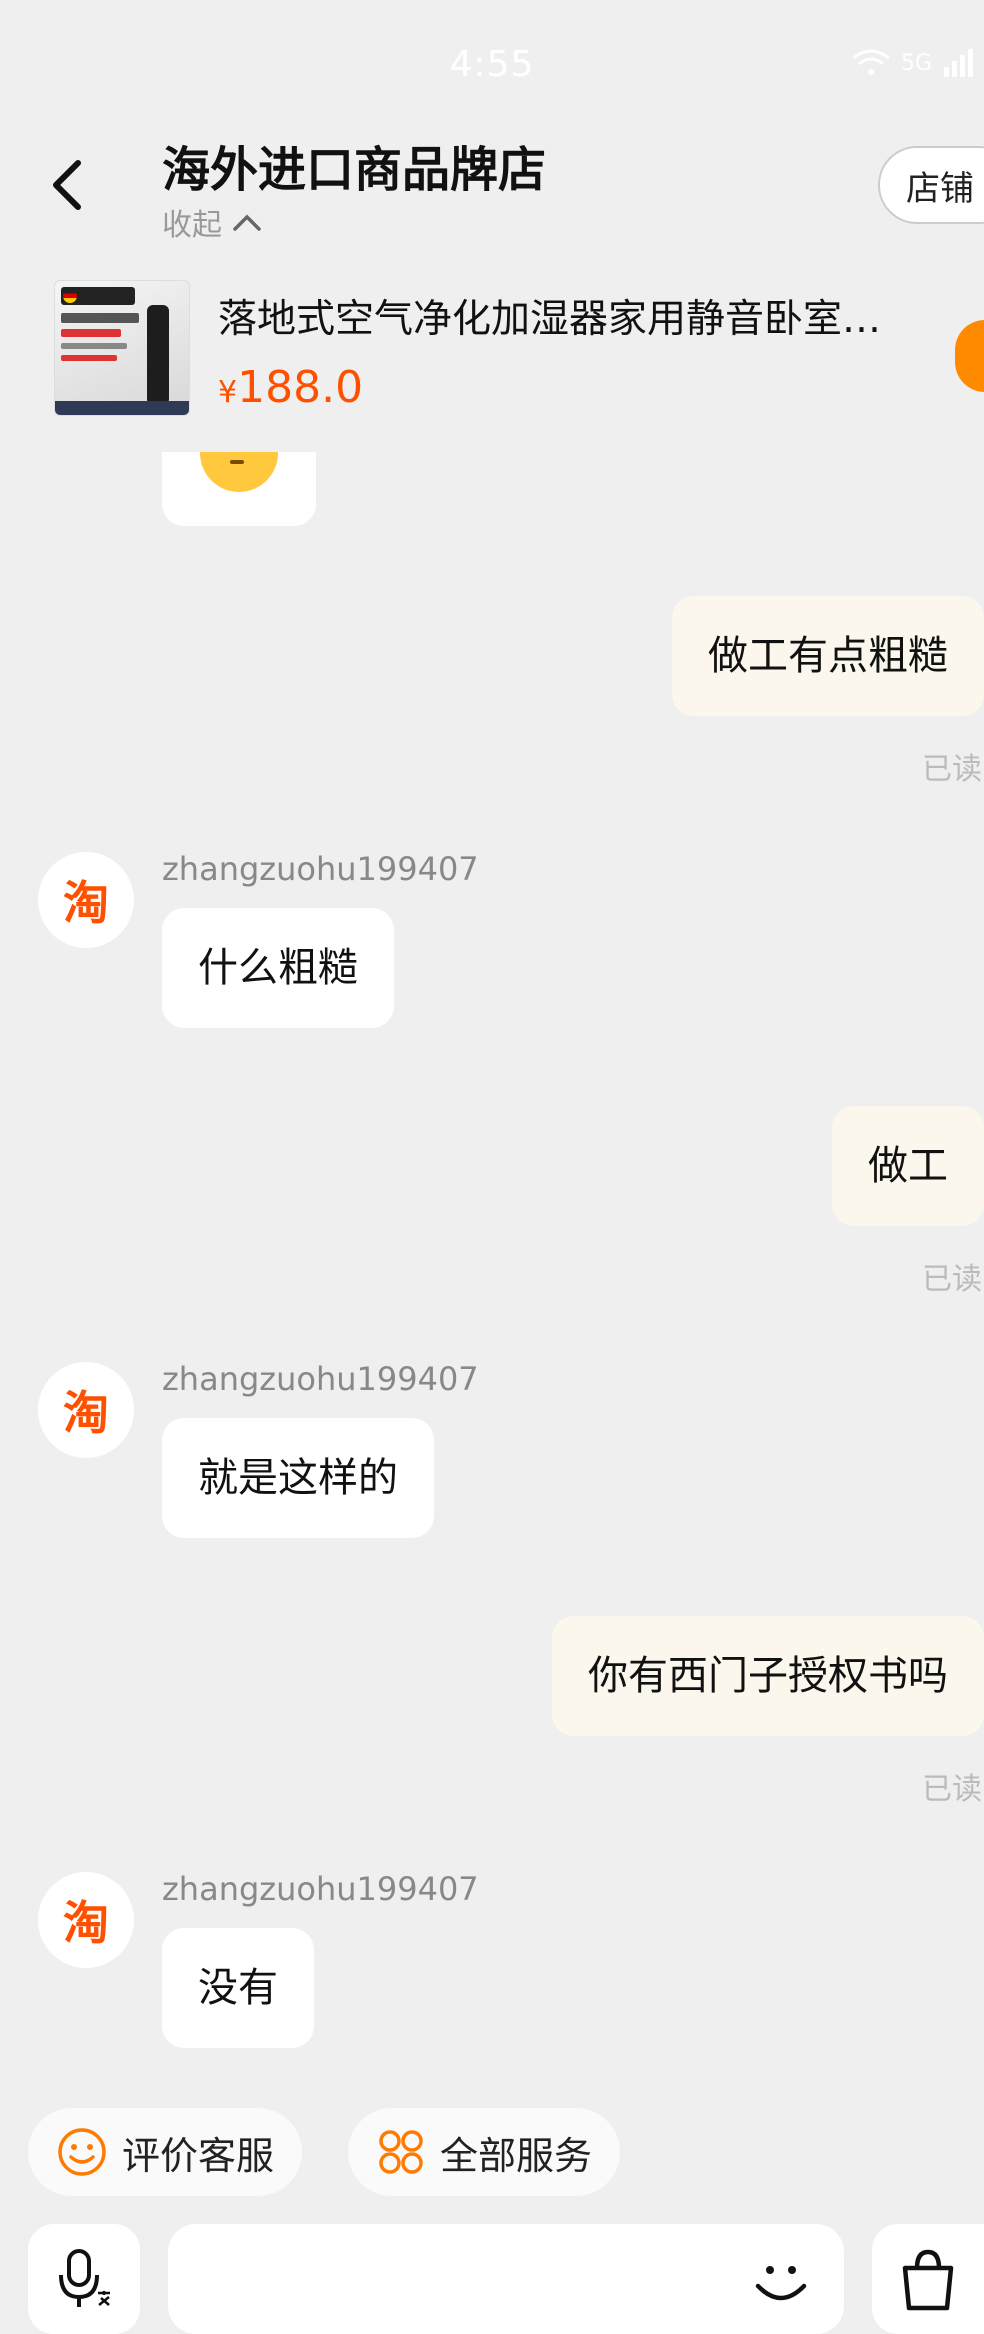 This screenshot has width=984, height=2334. Describe the element at coordinates (828, 656) in the screenshot. I see `outgoing-message: 做工有点粗糙` at that location.